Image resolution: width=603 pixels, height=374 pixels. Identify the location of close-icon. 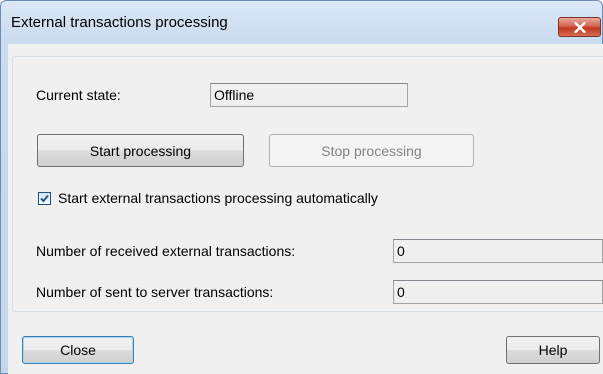
(579, 27).